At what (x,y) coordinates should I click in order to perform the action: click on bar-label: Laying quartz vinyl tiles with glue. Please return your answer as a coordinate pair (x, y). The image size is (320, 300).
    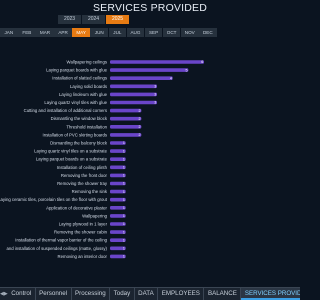
    Looking at the image, I should click on (75, 102).